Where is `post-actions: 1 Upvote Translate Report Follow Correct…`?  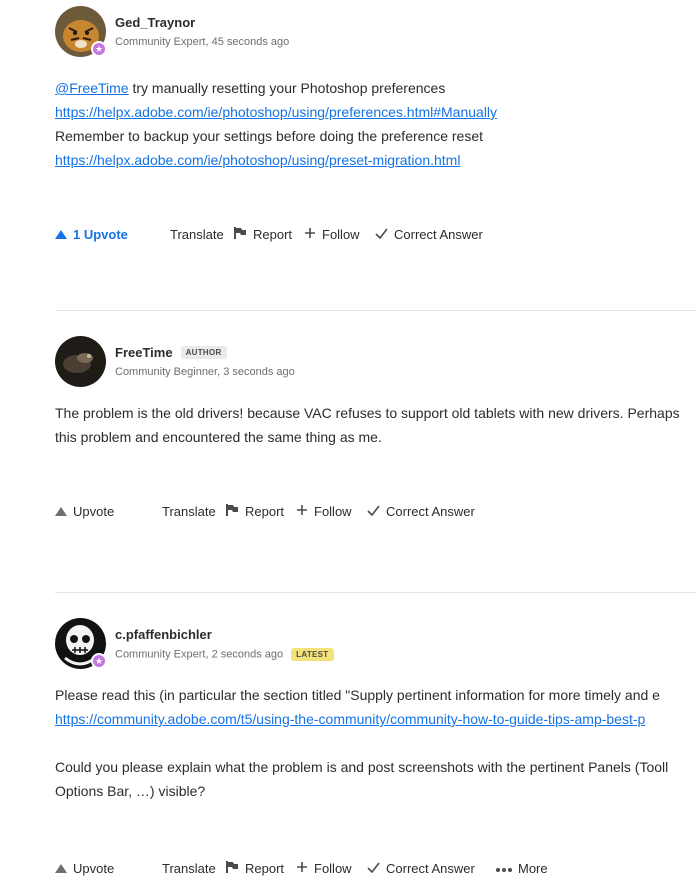 post-actions: 1 Upvote Translate Report Follow Correct… is located at coordinates (375, 234).